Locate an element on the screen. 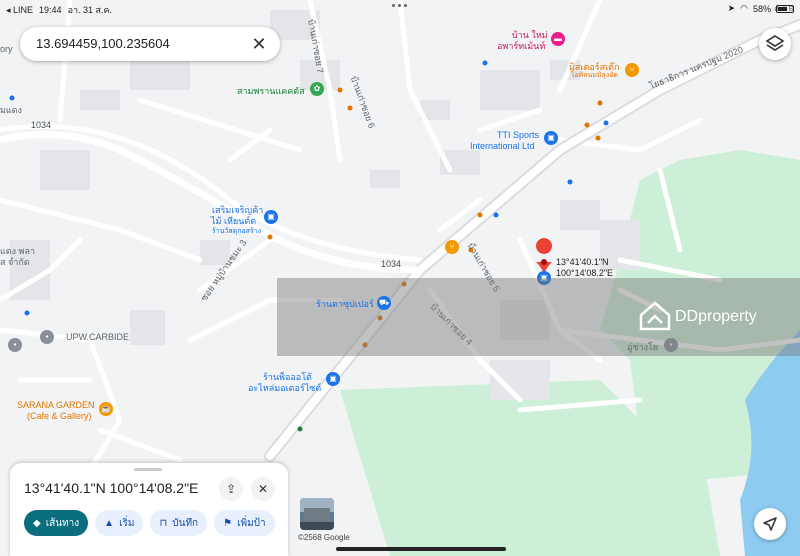 The width and height of the screenshot is (800, 556). add-label-label: เพิ่มป้า is located at coordinates (251, 523).